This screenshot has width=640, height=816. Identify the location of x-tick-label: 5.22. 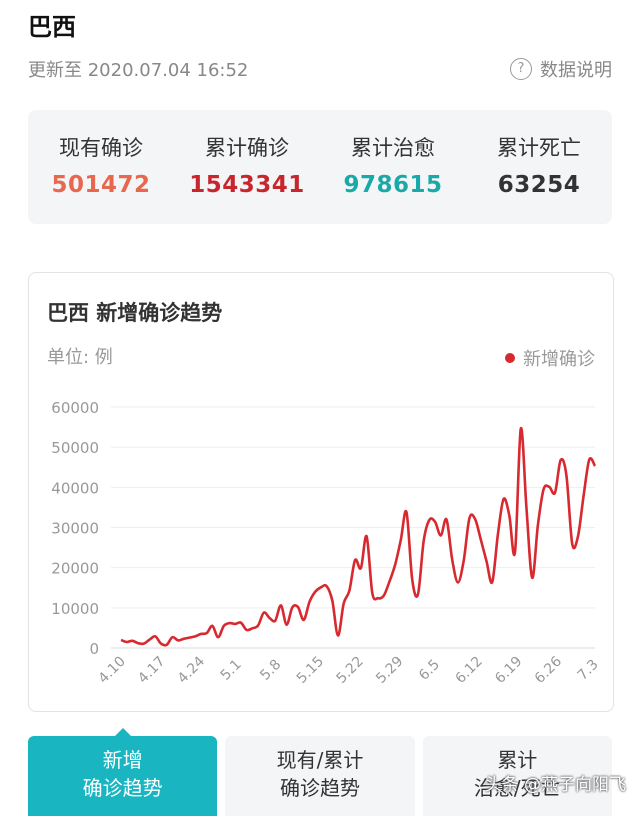
(349, 669).